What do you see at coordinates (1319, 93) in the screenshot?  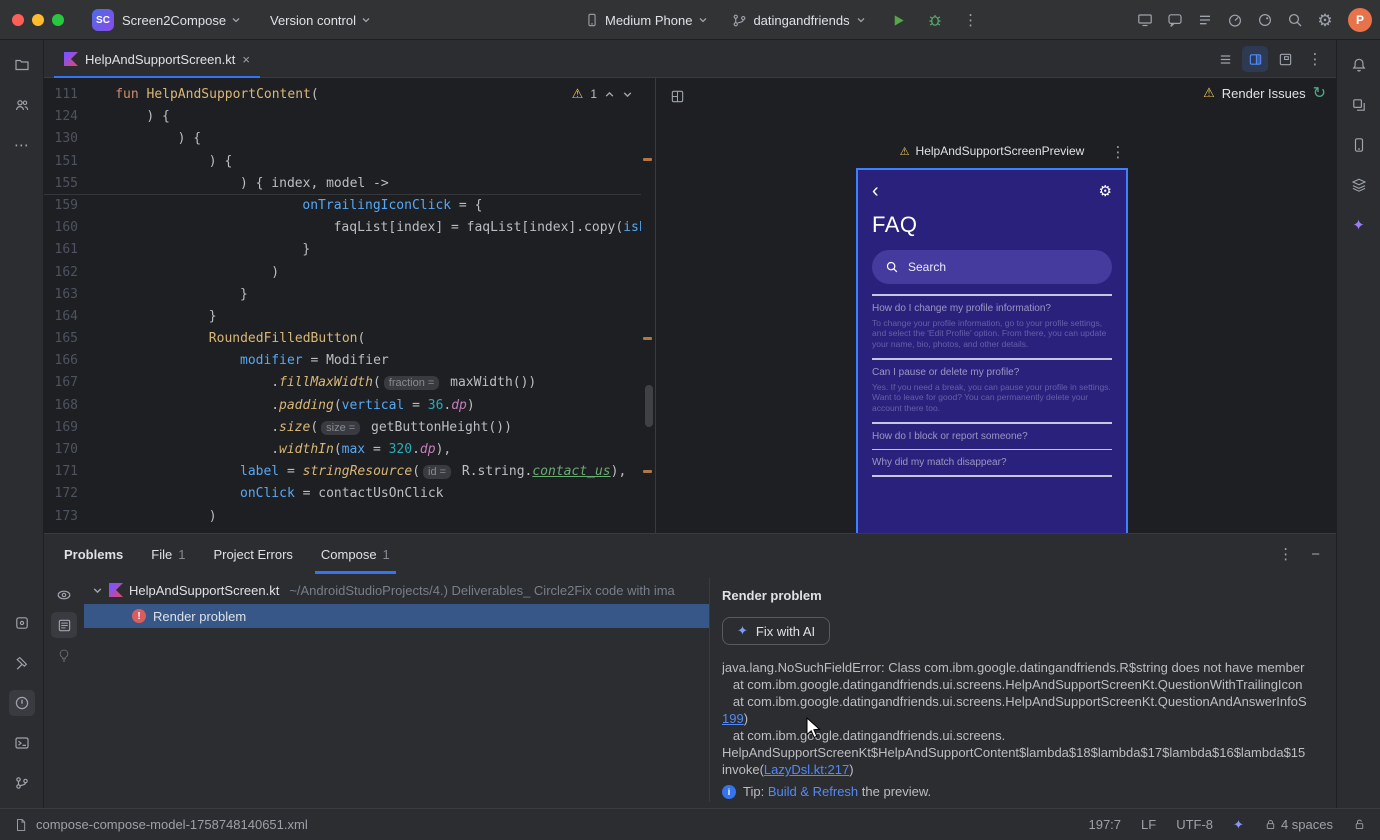 I see `refresh-icon: ↻` at bounding box center [1319, 93].